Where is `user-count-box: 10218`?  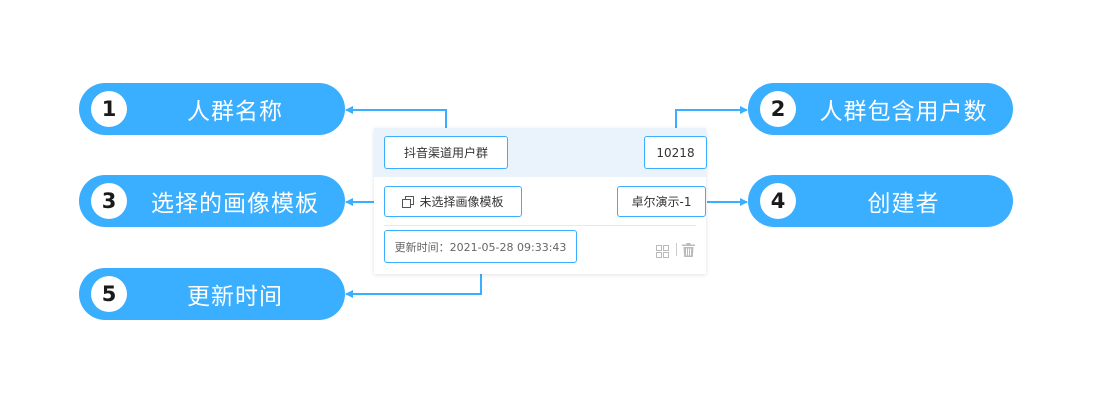
user-count-box: 10218 is located at coordinates (675, 152).